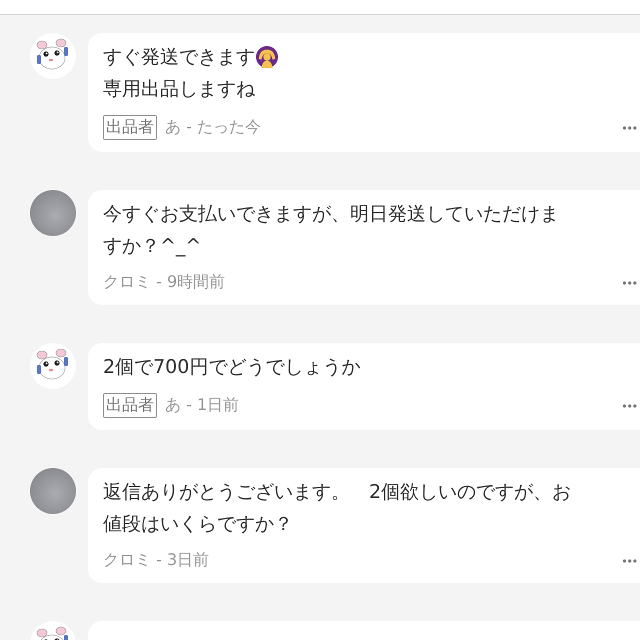 The height and width of the screenshot is (640, 640). What do you see at coordinates (179, 89) in the screenshot?
I see `comment-text: 専用出品しますね` at bounding box center [179, 89].